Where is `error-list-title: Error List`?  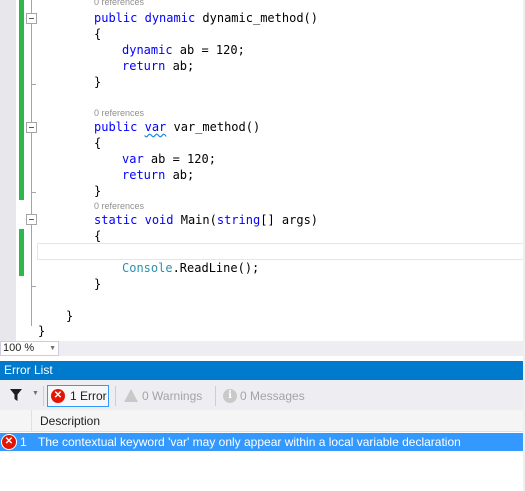
error-list-title: Error List is located at coordinates (262, 370).